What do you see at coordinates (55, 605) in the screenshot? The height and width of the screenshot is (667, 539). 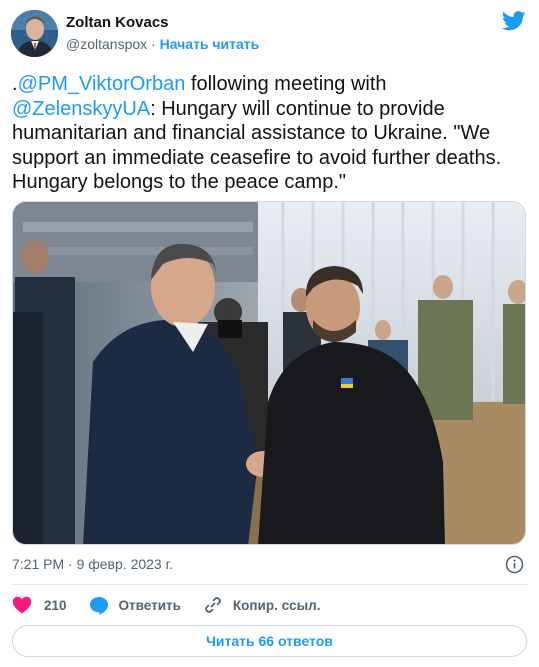 I see `like-count: 210` at bounding box center [55, 605].